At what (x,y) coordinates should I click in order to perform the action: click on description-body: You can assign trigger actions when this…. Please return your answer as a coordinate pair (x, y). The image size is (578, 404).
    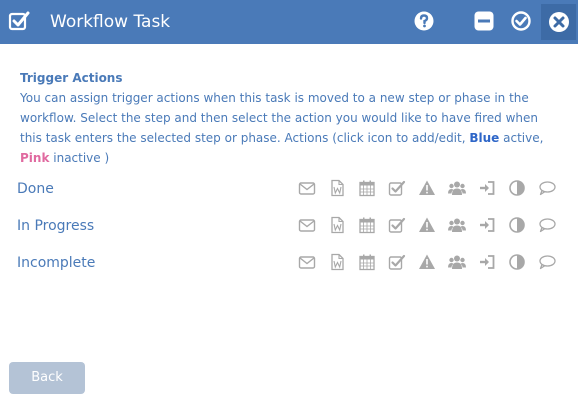
    Looking at the image, I should click on (279, 118).